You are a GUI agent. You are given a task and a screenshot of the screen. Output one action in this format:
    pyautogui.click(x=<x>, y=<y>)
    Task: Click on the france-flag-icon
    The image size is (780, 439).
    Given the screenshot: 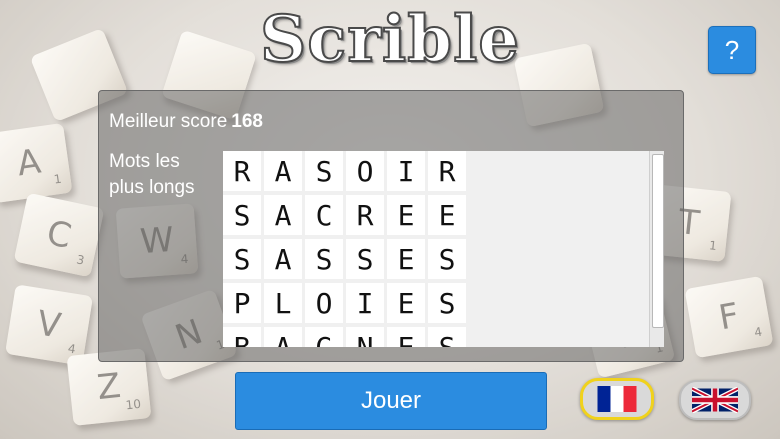 What is the action you would take?
    pyautogui.click(x=617, y=399)
    